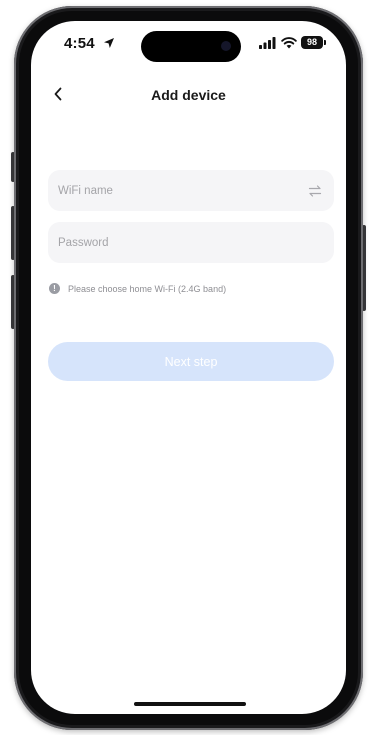 Image resolution: width=371 pixels, height=735 pixels. Describe the element at coordinates (147, 288) in the screenshot. I see `hint-text: Please choose home Wi-Fi (2.4G band)` at that location.